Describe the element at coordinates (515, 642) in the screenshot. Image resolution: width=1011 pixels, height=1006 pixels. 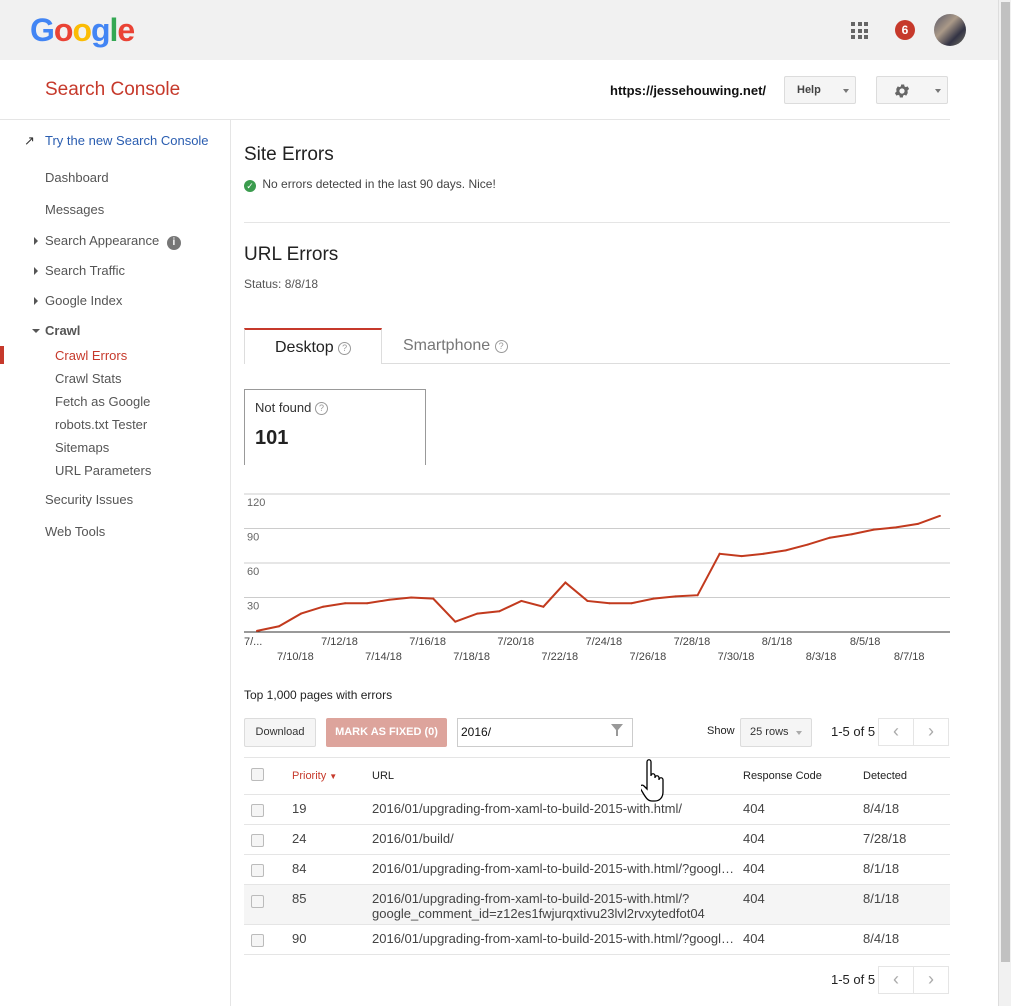
I see `x-tick-label: 7/20/18` at that location.